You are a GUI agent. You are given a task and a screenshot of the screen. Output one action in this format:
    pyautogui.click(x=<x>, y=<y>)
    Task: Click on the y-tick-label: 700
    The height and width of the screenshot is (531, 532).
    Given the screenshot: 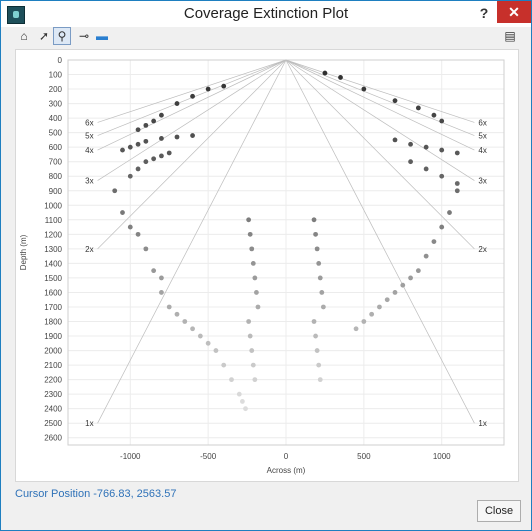 What is the action you would take?
    pyautogui.click(x=56, y=162)
    